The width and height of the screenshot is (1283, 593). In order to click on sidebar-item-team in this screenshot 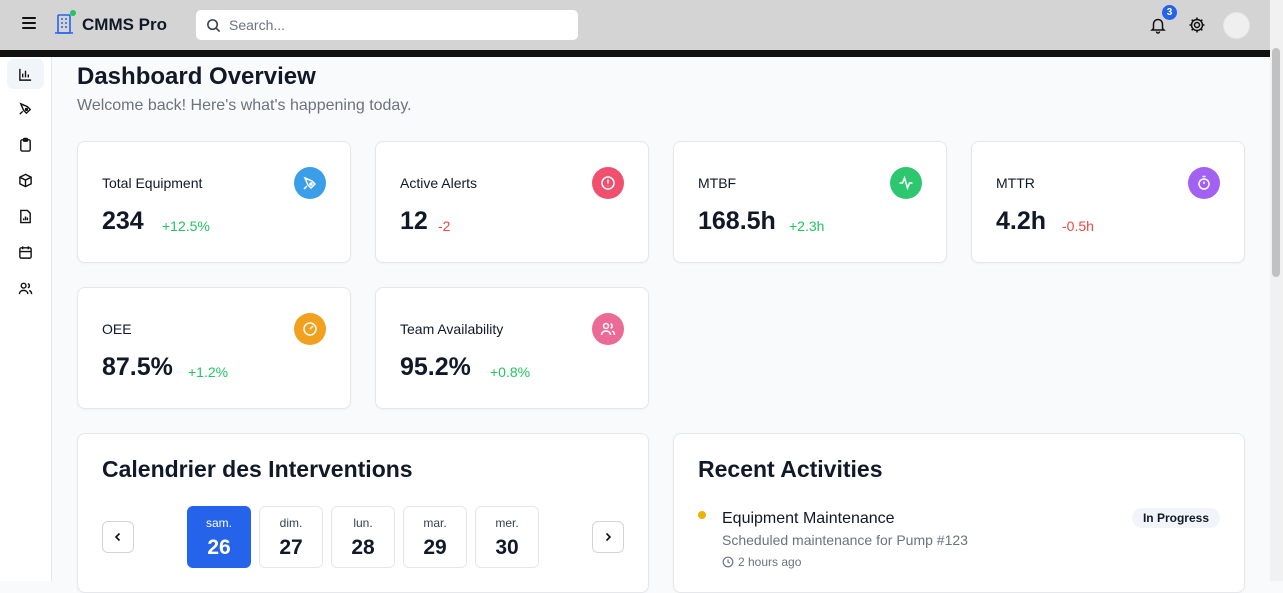, I will do `click(25, 288)`.